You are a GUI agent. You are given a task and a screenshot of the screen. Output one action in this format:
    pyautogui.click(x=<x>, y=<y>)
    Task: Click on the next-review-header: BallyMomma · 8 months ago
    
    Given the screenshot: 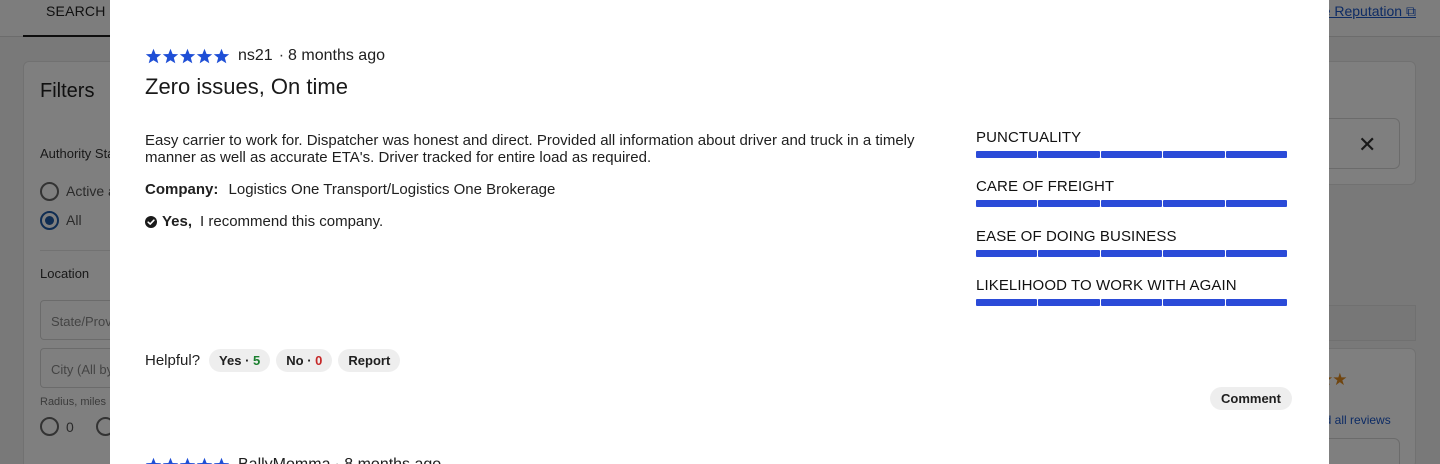 What is the action you would take?
    pyautogui.click(x=293, y=460)
    